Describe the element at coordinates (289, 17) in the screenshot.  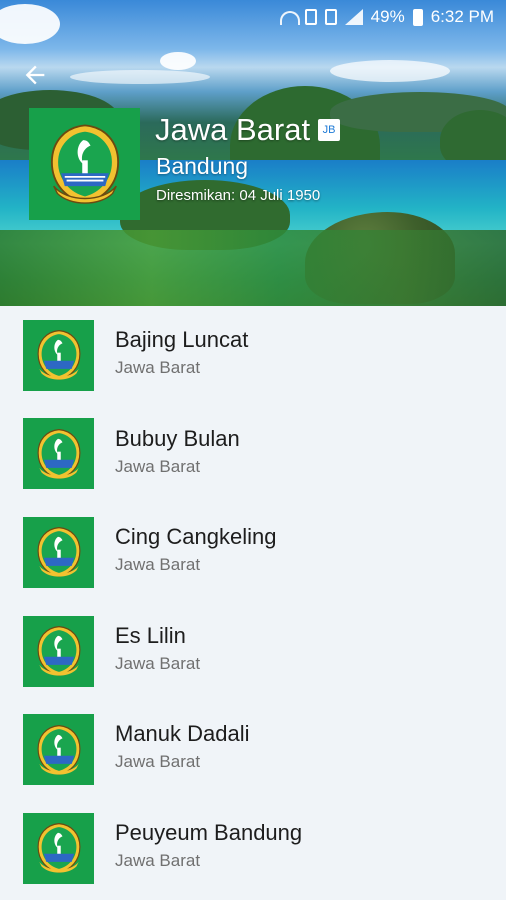
I see `wifi-icon` at that location.